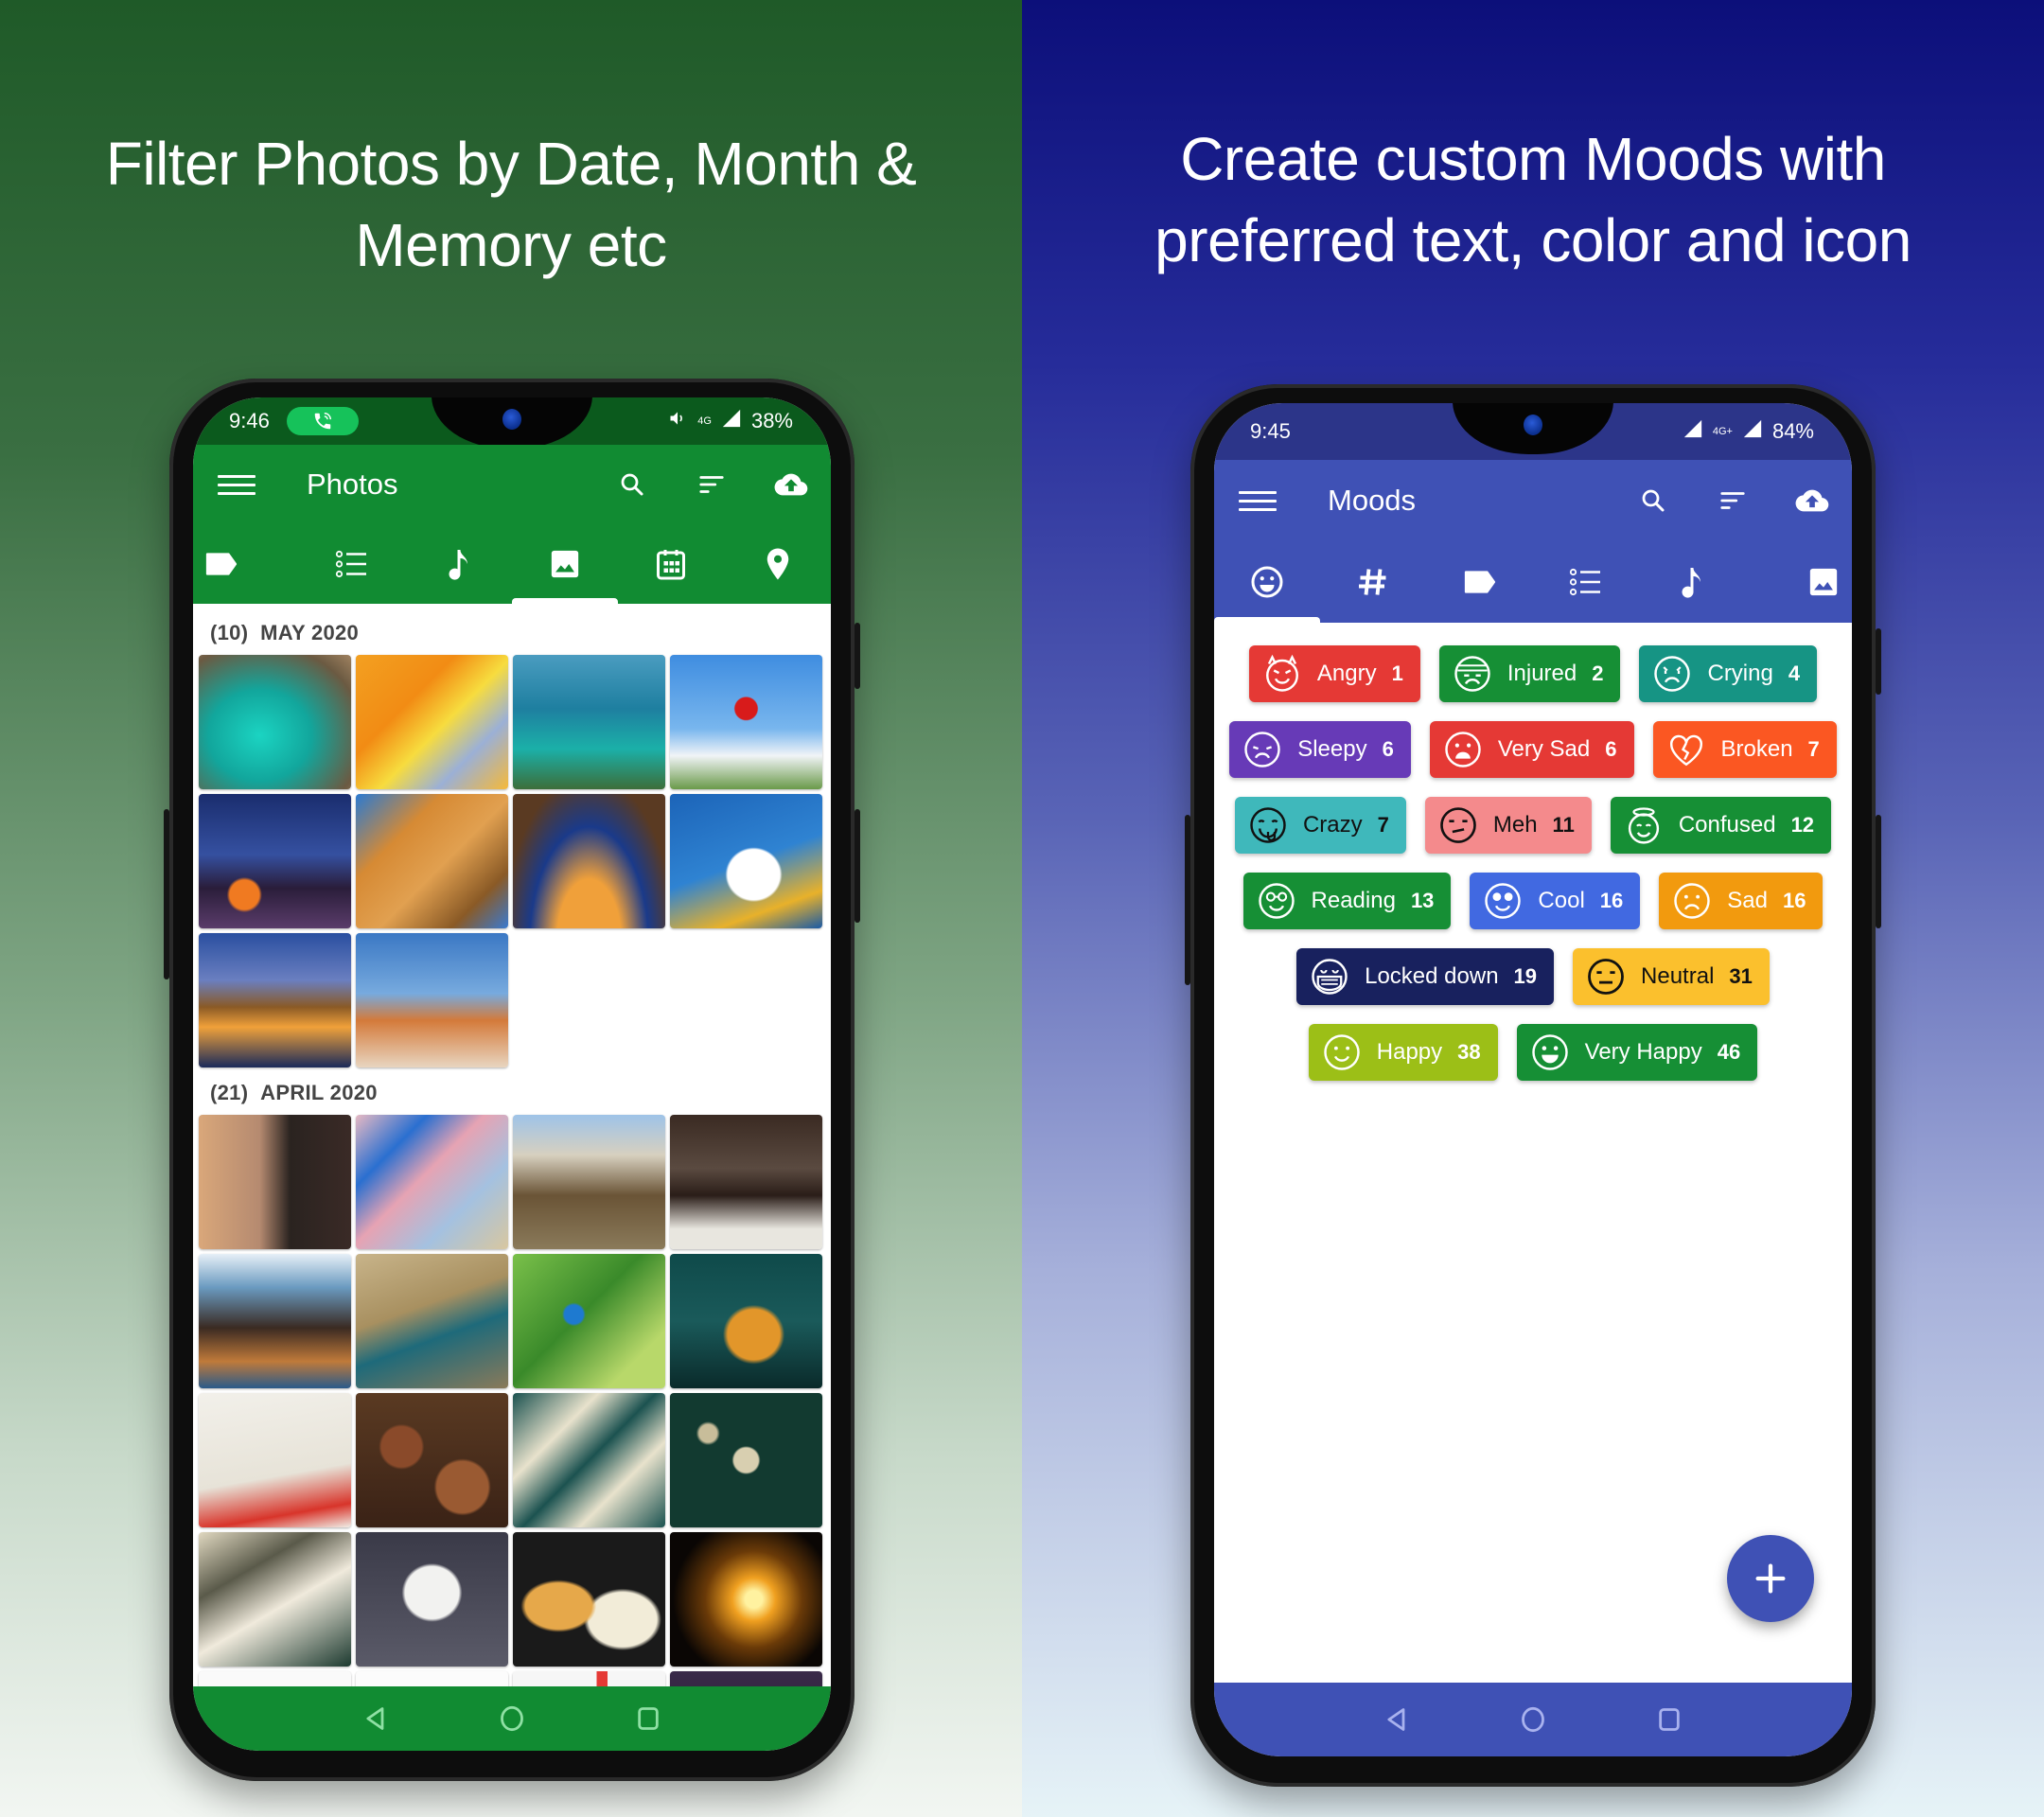 The height and width of the screenshot is (1817, 2044). I want to click on mood-count: 16, so click(1794, 901).